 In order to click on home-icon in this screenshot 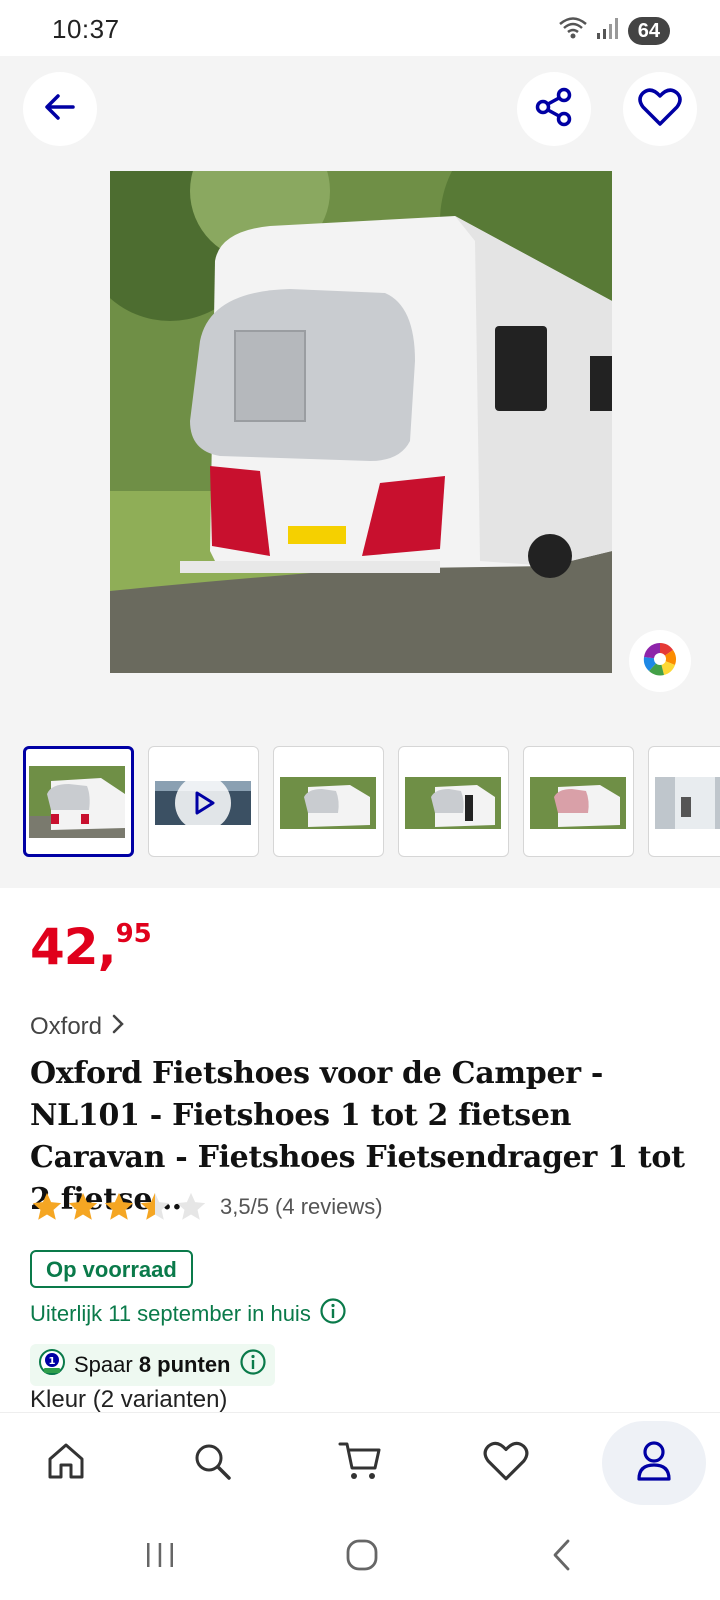, I will do `click(66, 1463)`.